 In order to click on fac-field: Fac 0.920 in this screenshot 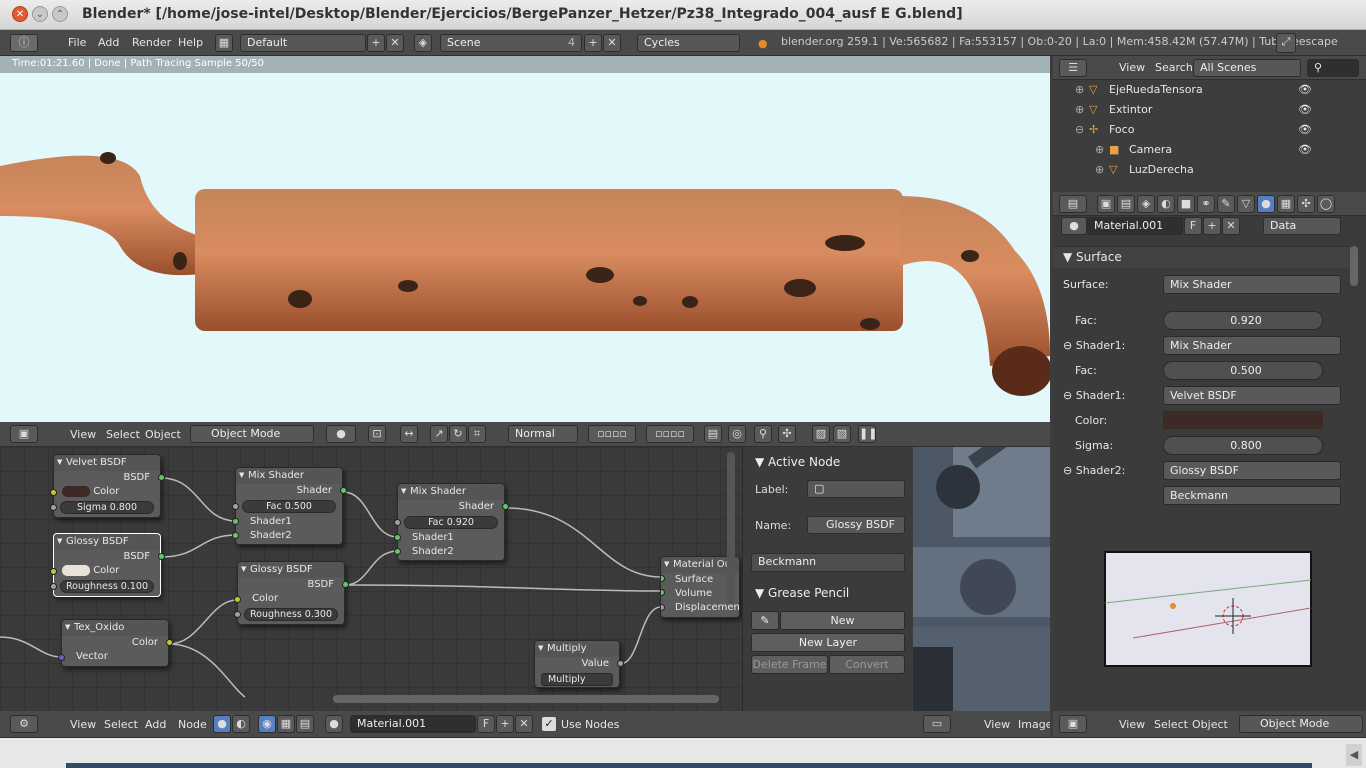, I will do `click(451, 522)`.